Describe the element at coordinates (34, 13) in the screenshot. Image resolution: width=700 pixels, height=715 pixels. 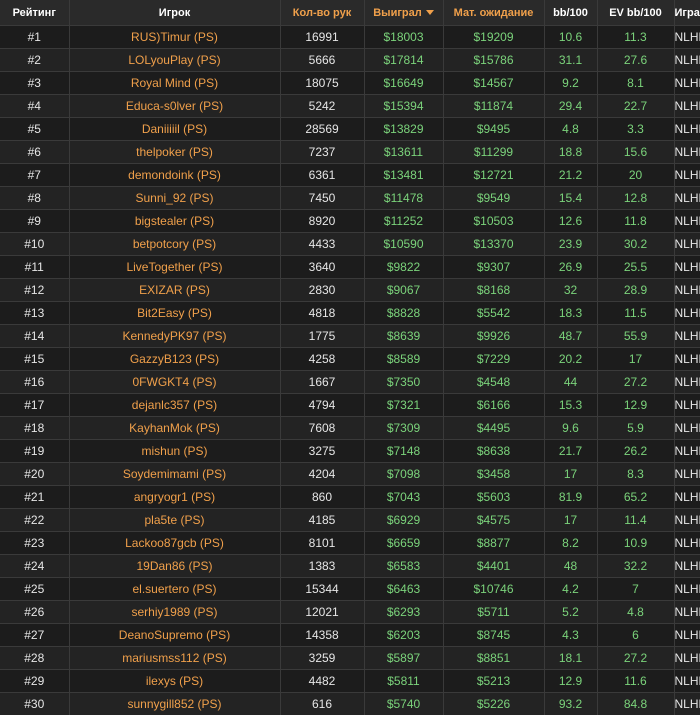
I see `header-rank: Рейтинг` at that location.